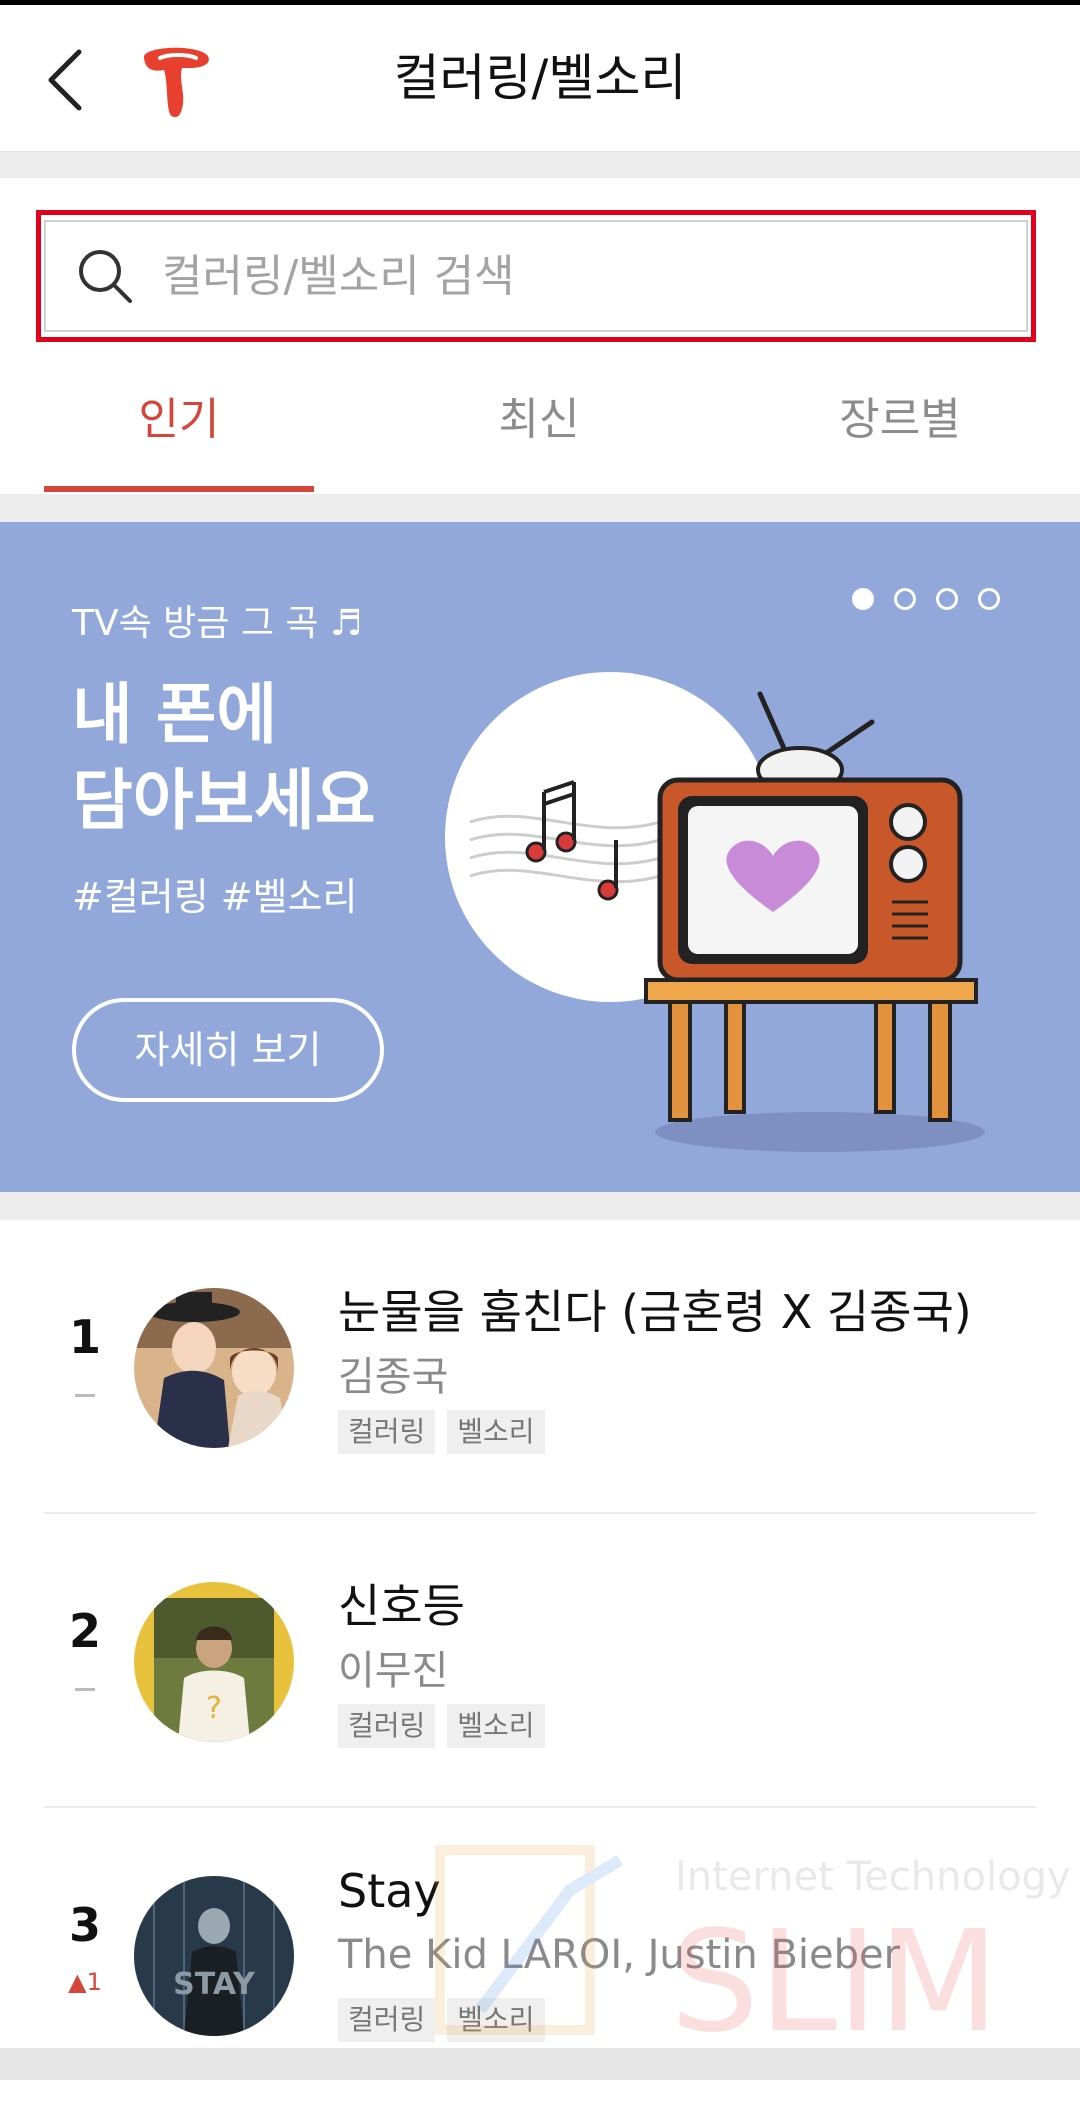  Describe the element at coordinates (224, 800) in the screenshot. I see `banner-title-line: 담아보세요` at that location.